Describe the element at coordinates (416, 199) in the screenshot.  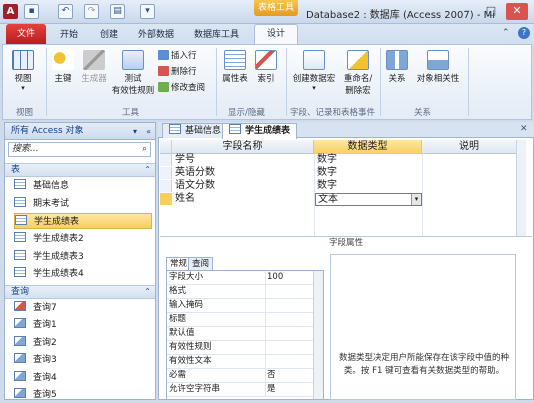
I see `dropdown-arrow-icon: ▾` at that location.